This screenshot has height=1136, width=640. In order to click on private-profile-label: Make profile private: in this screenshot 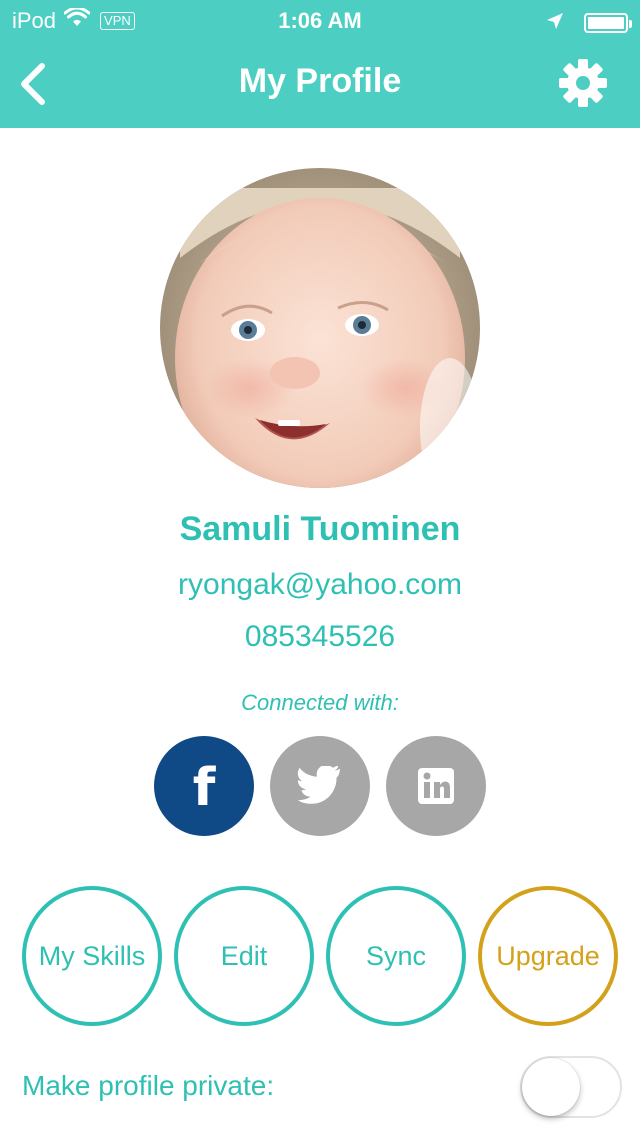, I will do `click(148, 1085)`.